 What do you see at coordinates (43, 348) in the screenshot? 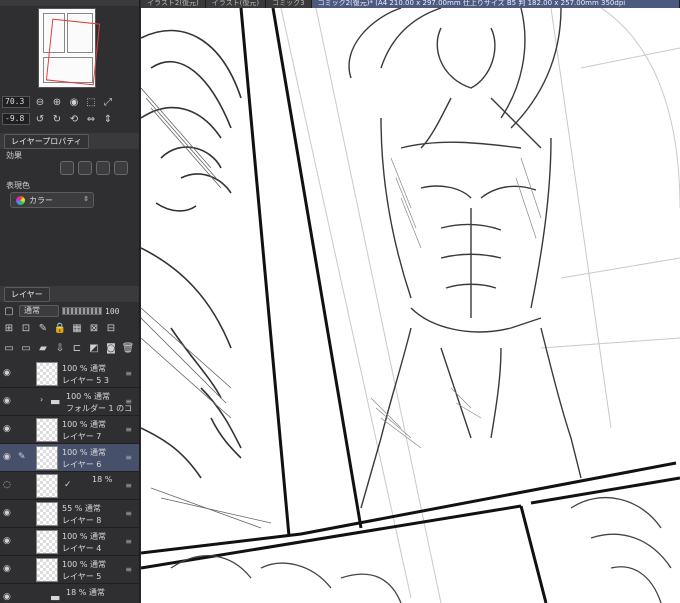
I see `new-folder-icon: ▰` at bounding box center [43, 348].